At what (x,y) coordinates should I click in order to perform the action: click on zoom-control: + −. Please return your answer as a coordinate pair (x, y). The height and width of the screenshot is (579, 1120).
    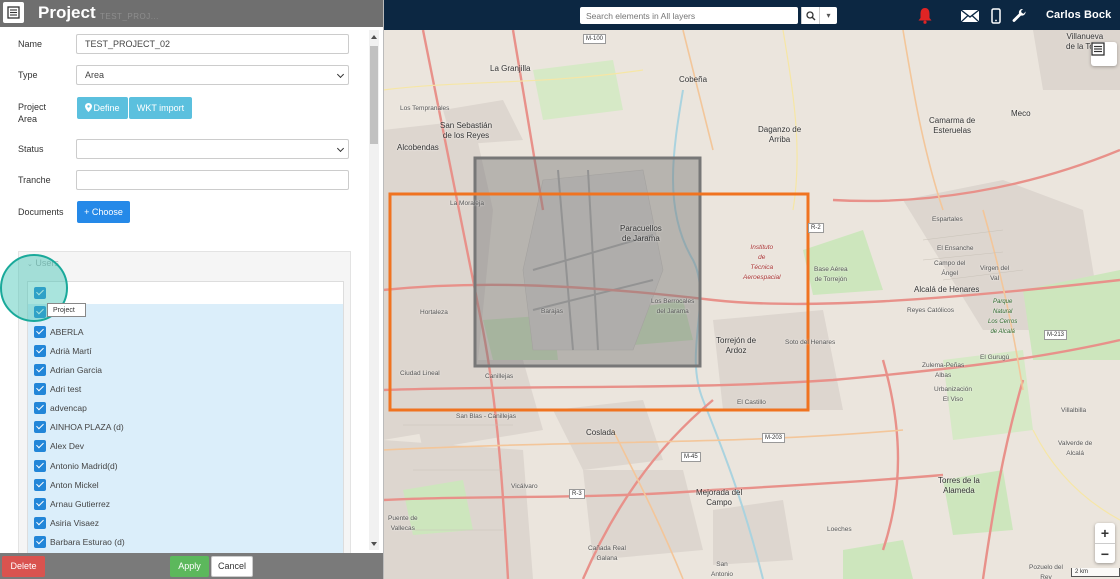
    Looking at the image, I should click on (1105, 543).